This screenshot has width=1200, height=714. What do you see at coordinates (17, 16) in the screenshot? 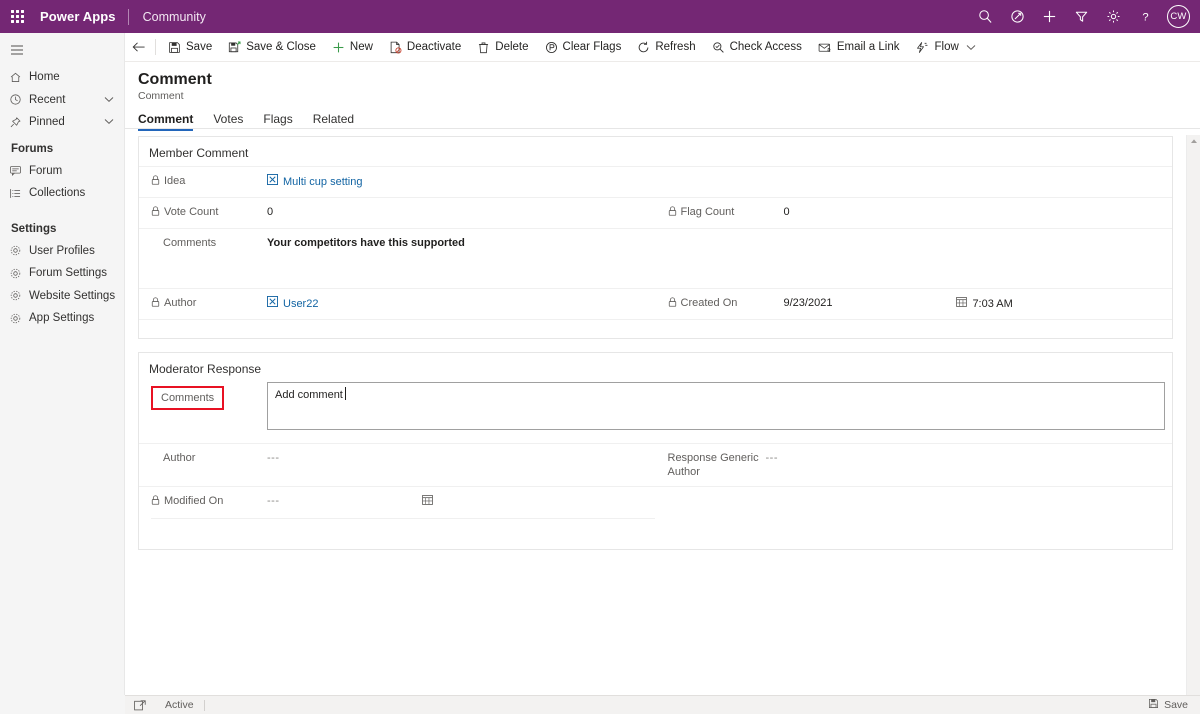
I see `app-launcher-icon` at bounding box center [17, 16].